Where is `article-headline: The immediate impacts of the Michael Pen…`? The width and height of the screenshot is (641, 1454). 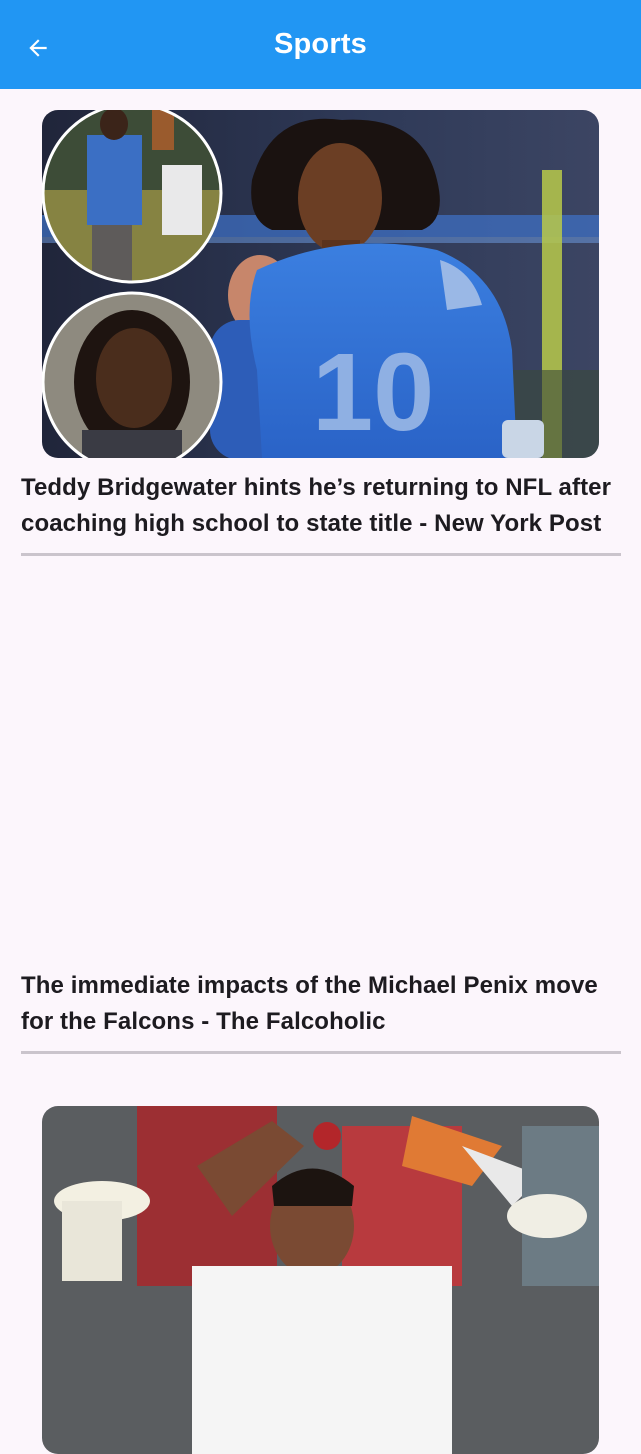 article-headline: The immediate impacts of the Michael Pen… is located at coordinates (321, 1004).